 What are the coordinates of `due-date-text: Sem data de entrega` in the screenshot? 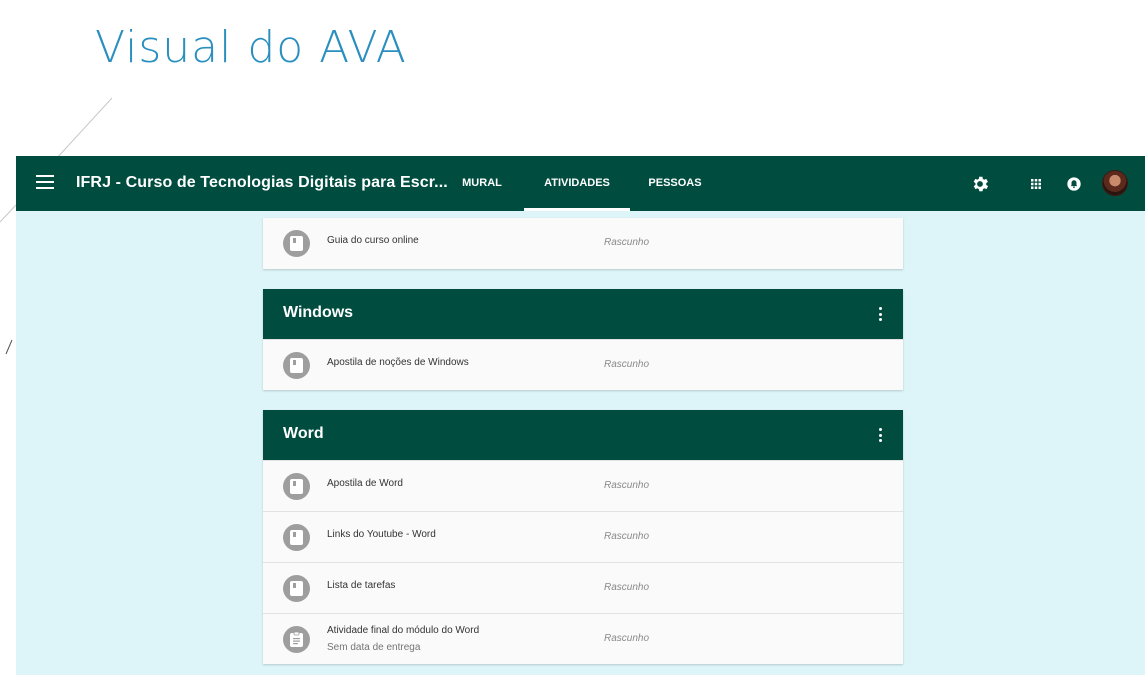 It's located at (374, 647).